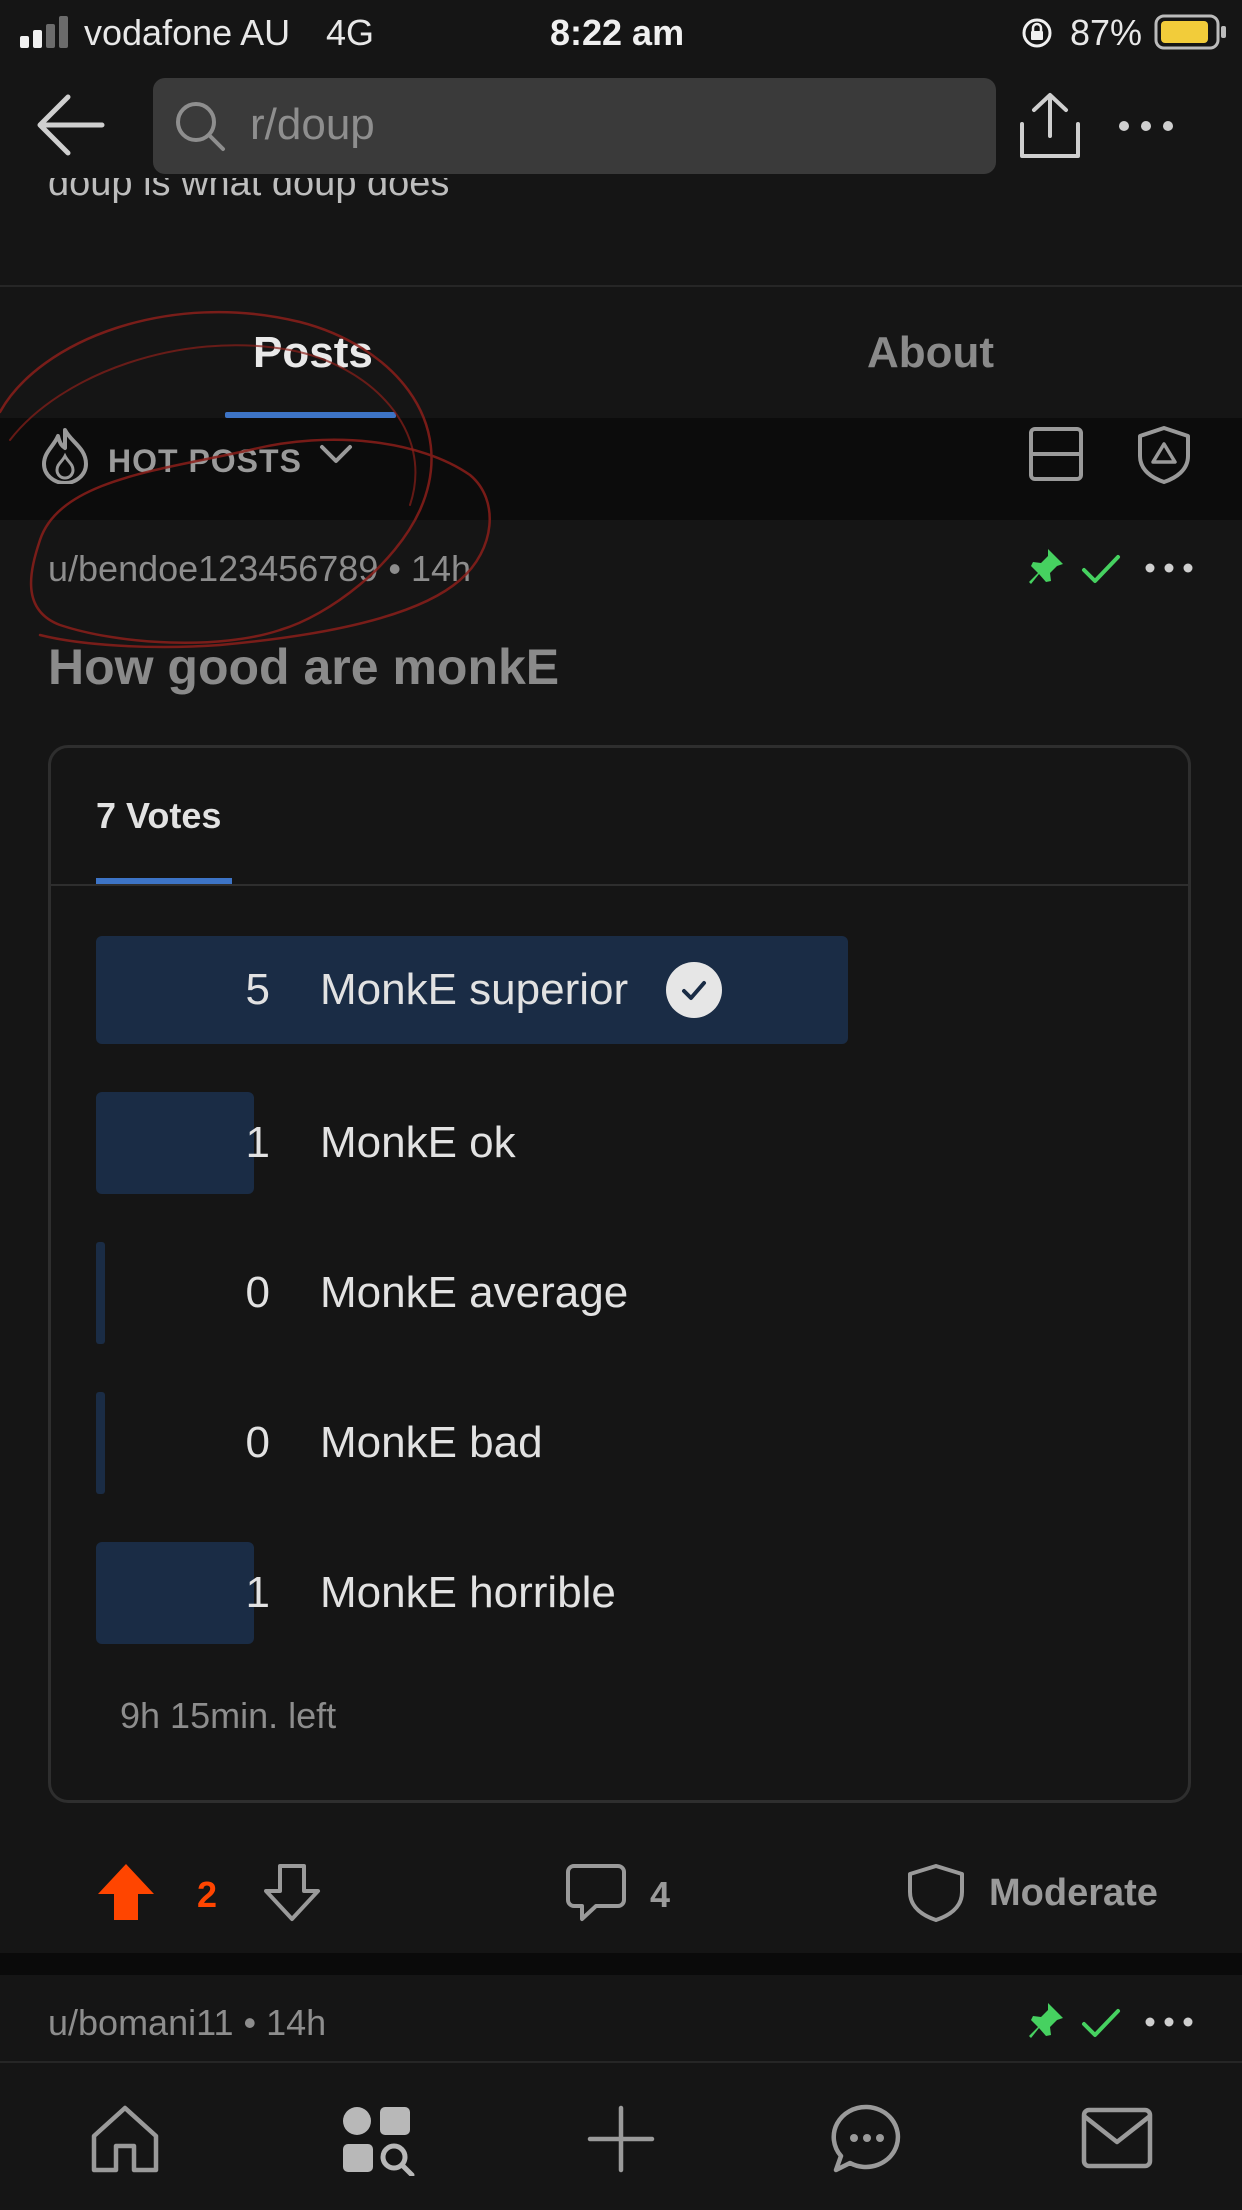 The width and height of the screenshot is (1242, 2210). Describe the element at coordinates (474, 989) in the screenshot. I see `poll-option-label: MonkE superior` at that location.